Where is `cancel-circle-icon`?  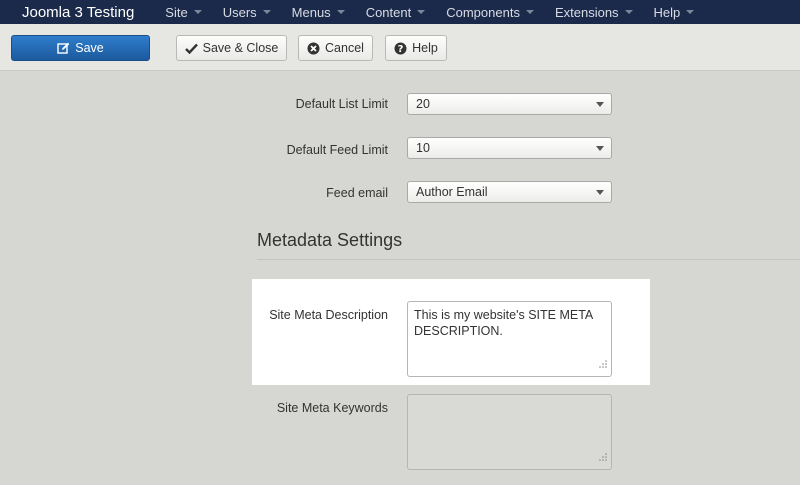
cancel-circle-icon is located at coordinates (313, 48).